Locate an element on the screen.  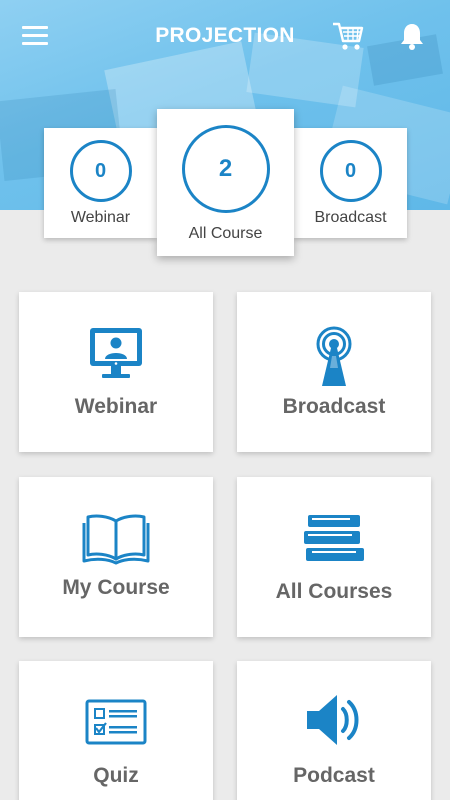
tile-my-course-label: My Course is located at coordinates (116, 587).